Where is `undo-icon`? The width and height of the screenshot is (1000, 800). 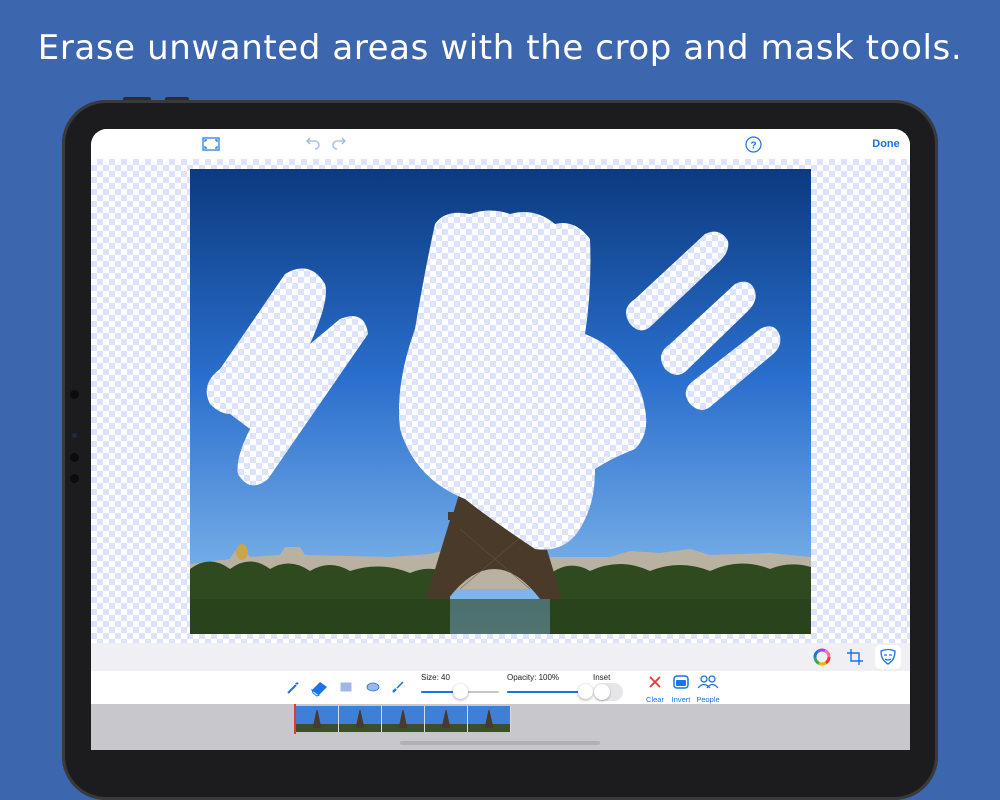 undo-icon is located at coordinates (313, 143).